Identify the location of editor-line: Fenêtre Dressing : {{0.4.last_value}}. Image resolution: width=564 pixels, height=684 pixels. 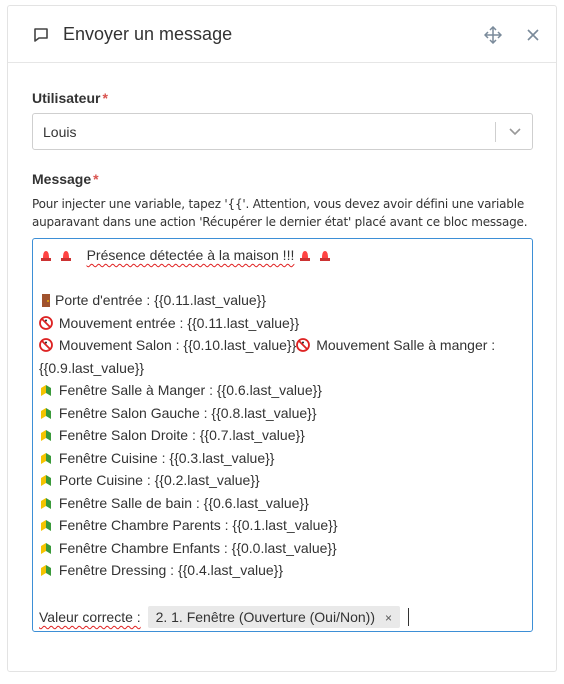
(282, 570).